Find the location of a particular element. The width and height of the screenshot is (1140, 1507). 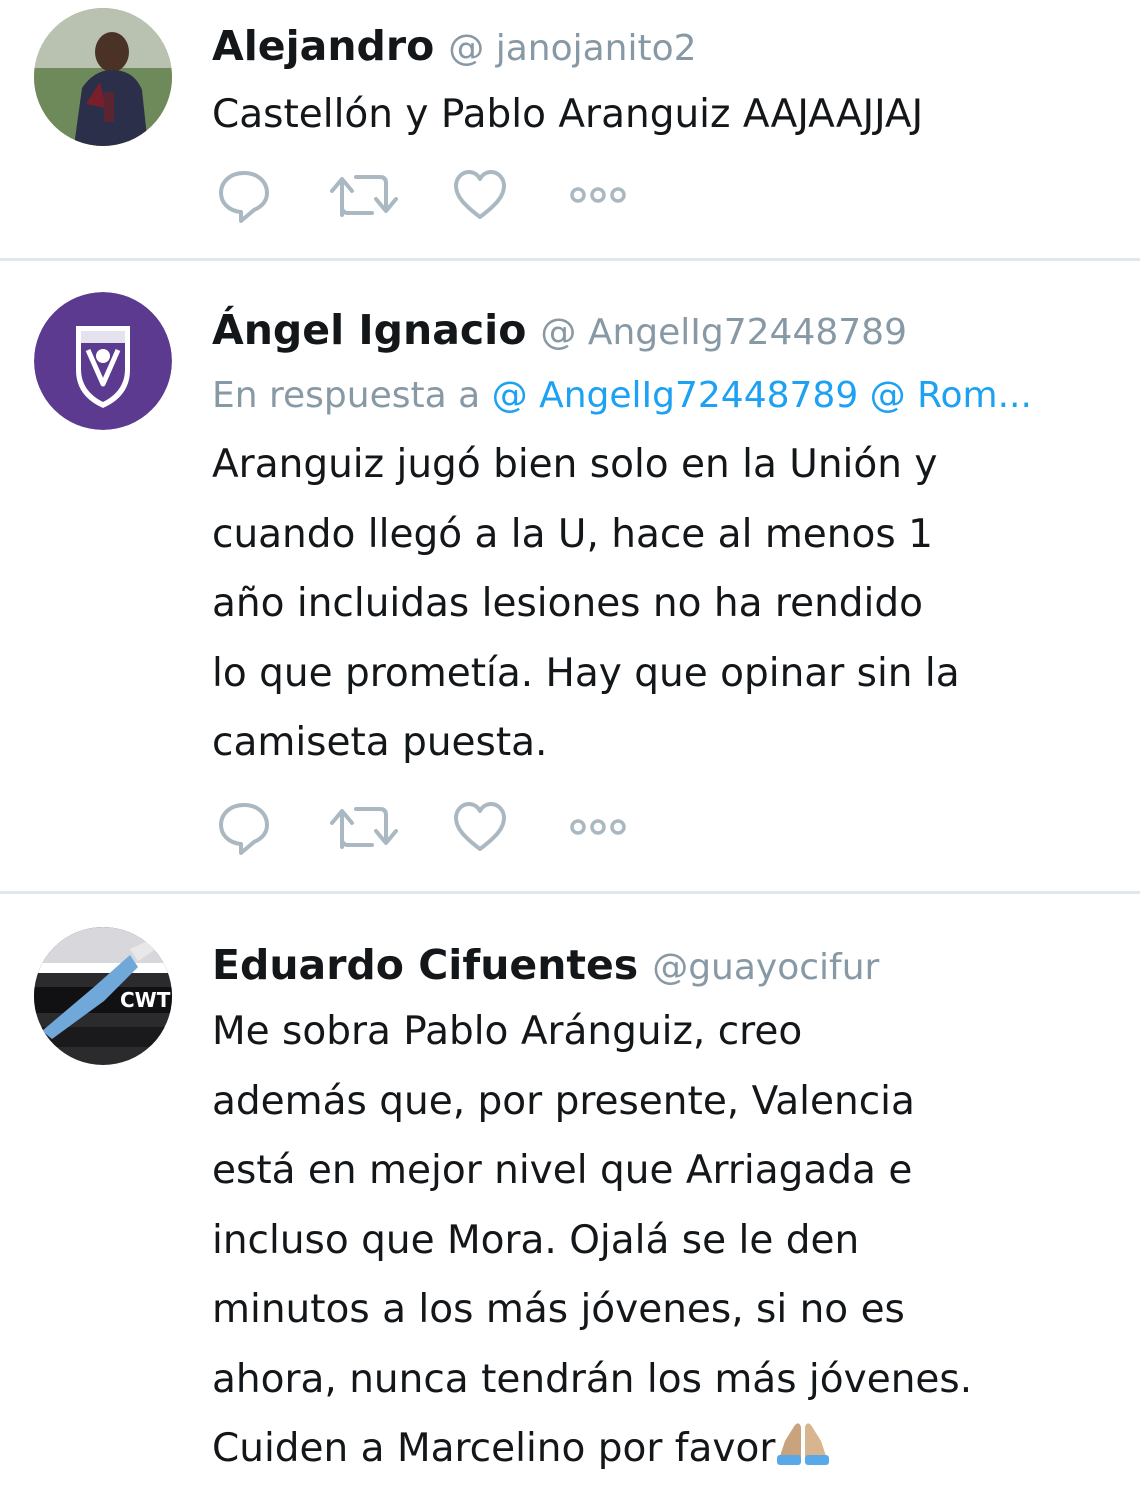

tweet-text-line: lo que prometía. Hay que opinar sin la is located at coordinates (586, 673).